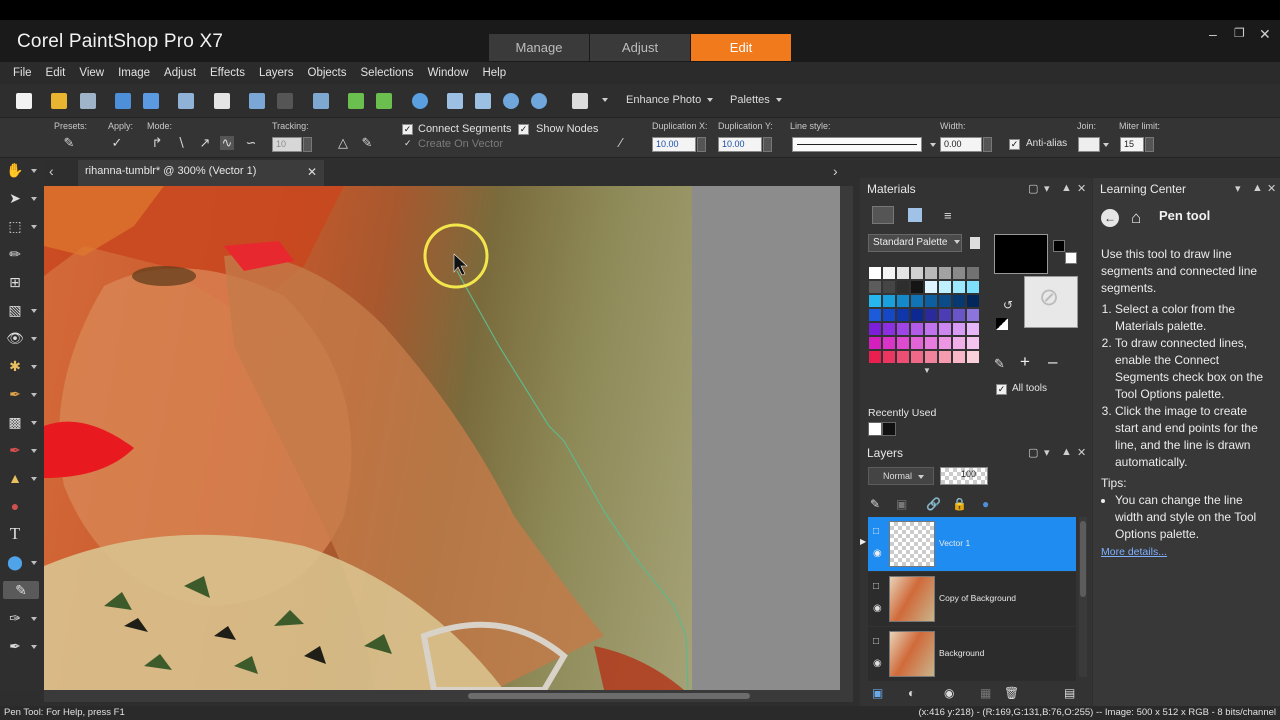  I want to click on selection-tool-icon: ⬚, so click(15, 226).